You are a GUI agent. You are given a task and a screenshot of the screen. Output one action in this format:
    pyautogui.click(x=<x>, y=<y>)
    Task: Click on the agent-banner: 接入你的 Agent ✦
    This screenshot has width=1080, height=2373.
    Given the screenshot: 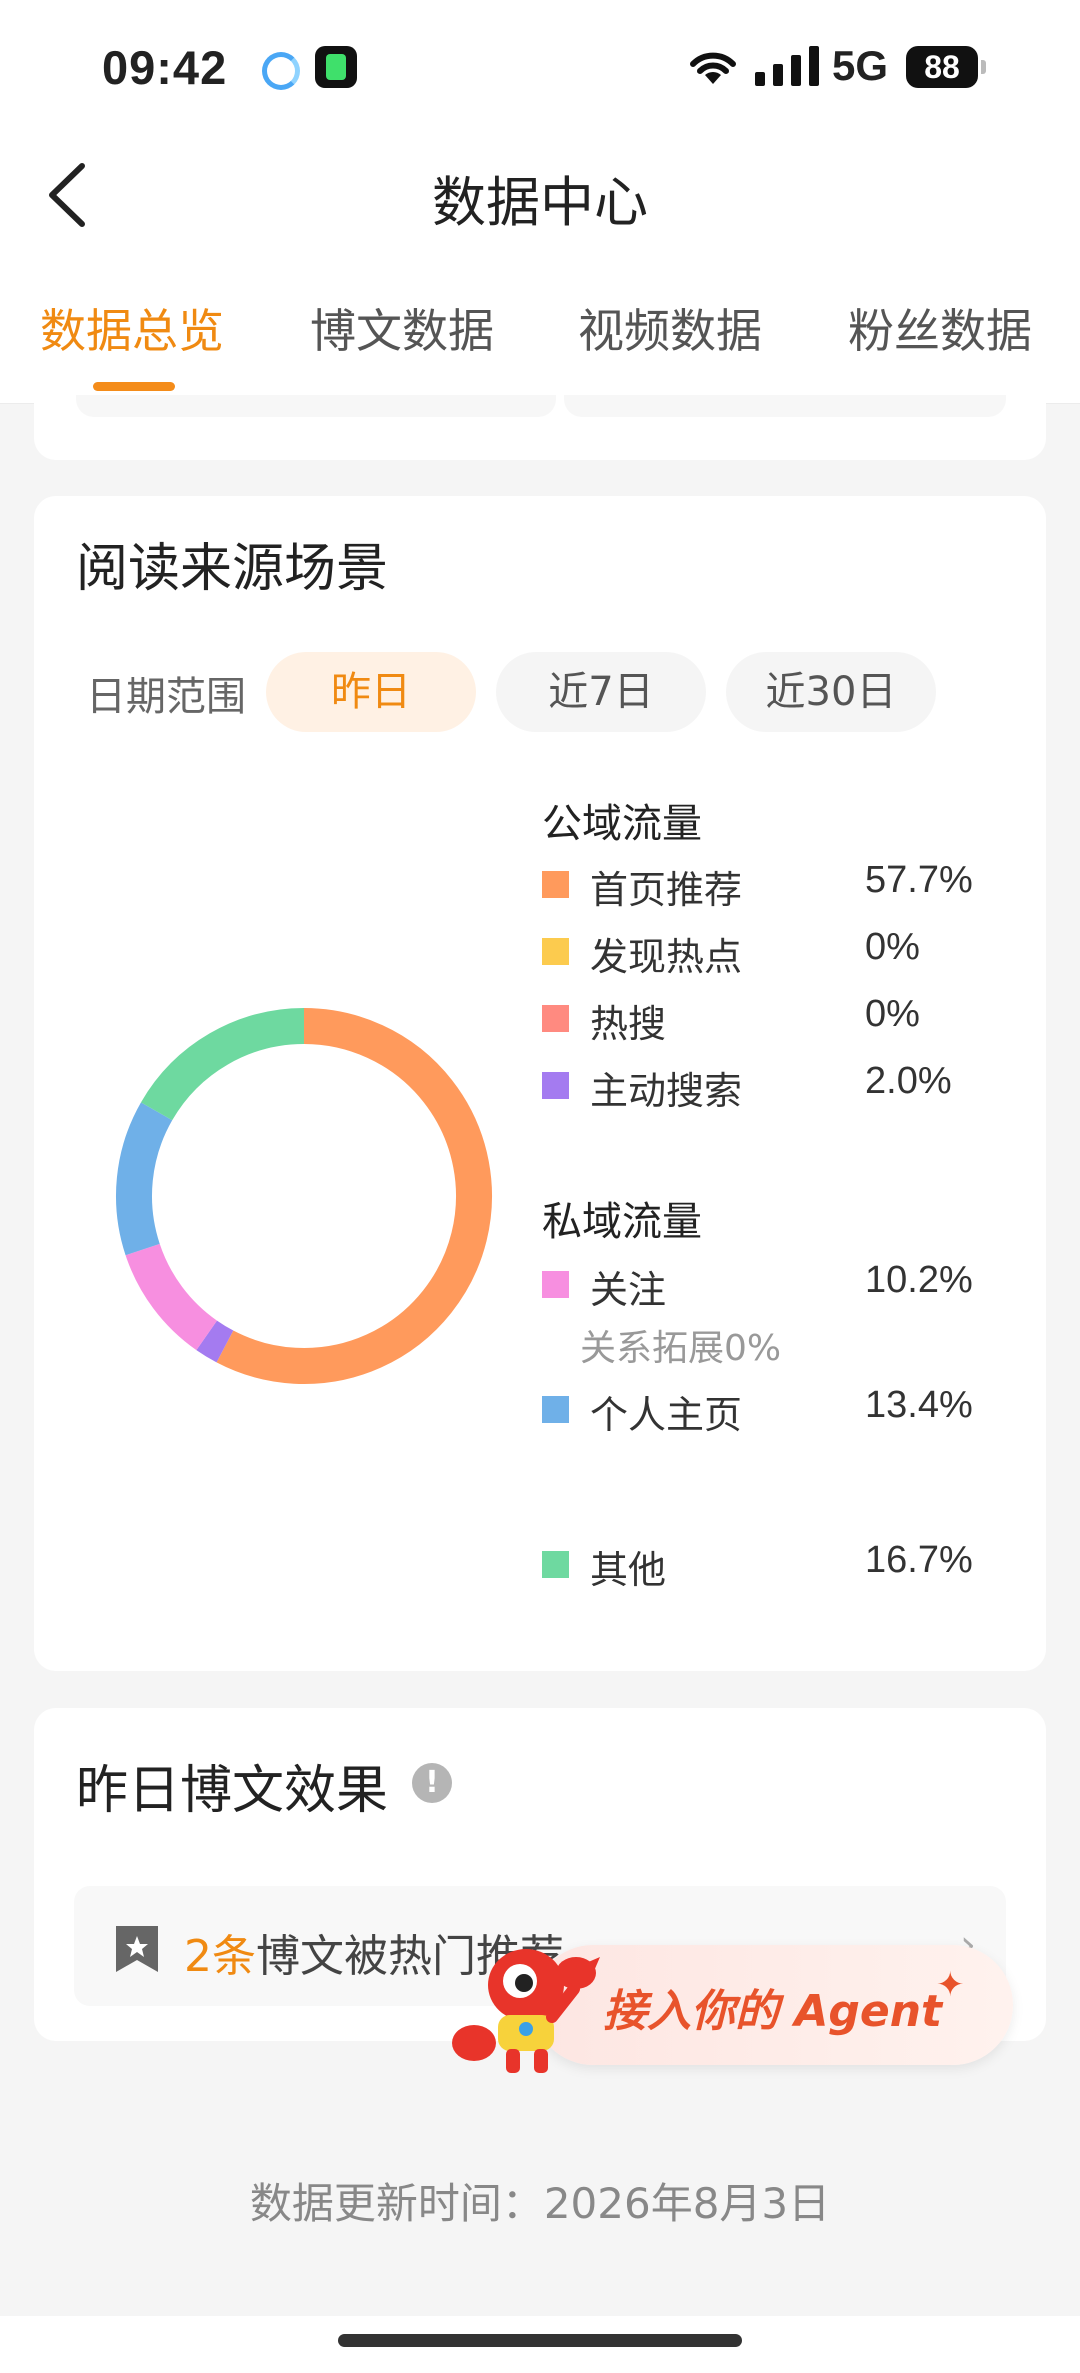 What is the action you would take?
    pyautogui.click(x=730, y=2009)
    